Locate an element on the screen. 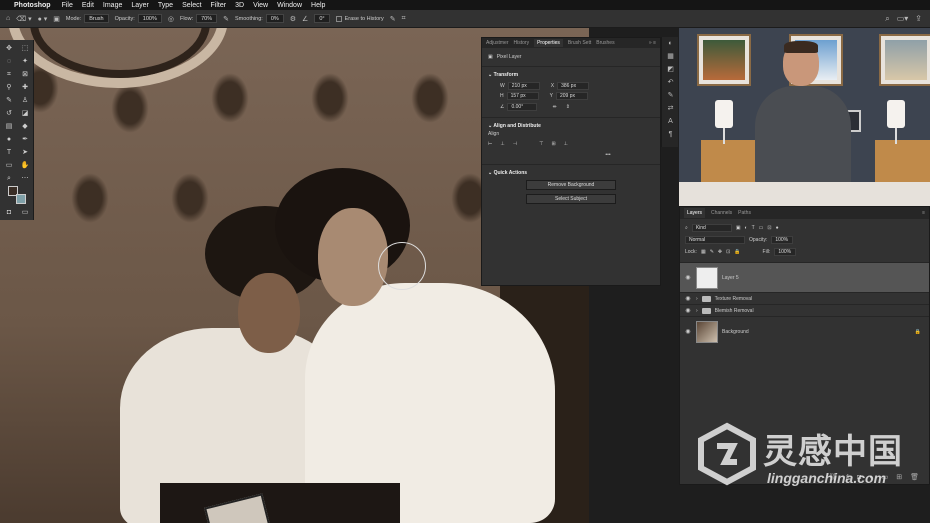  menu-view: View is located at coordinates (260, 5).